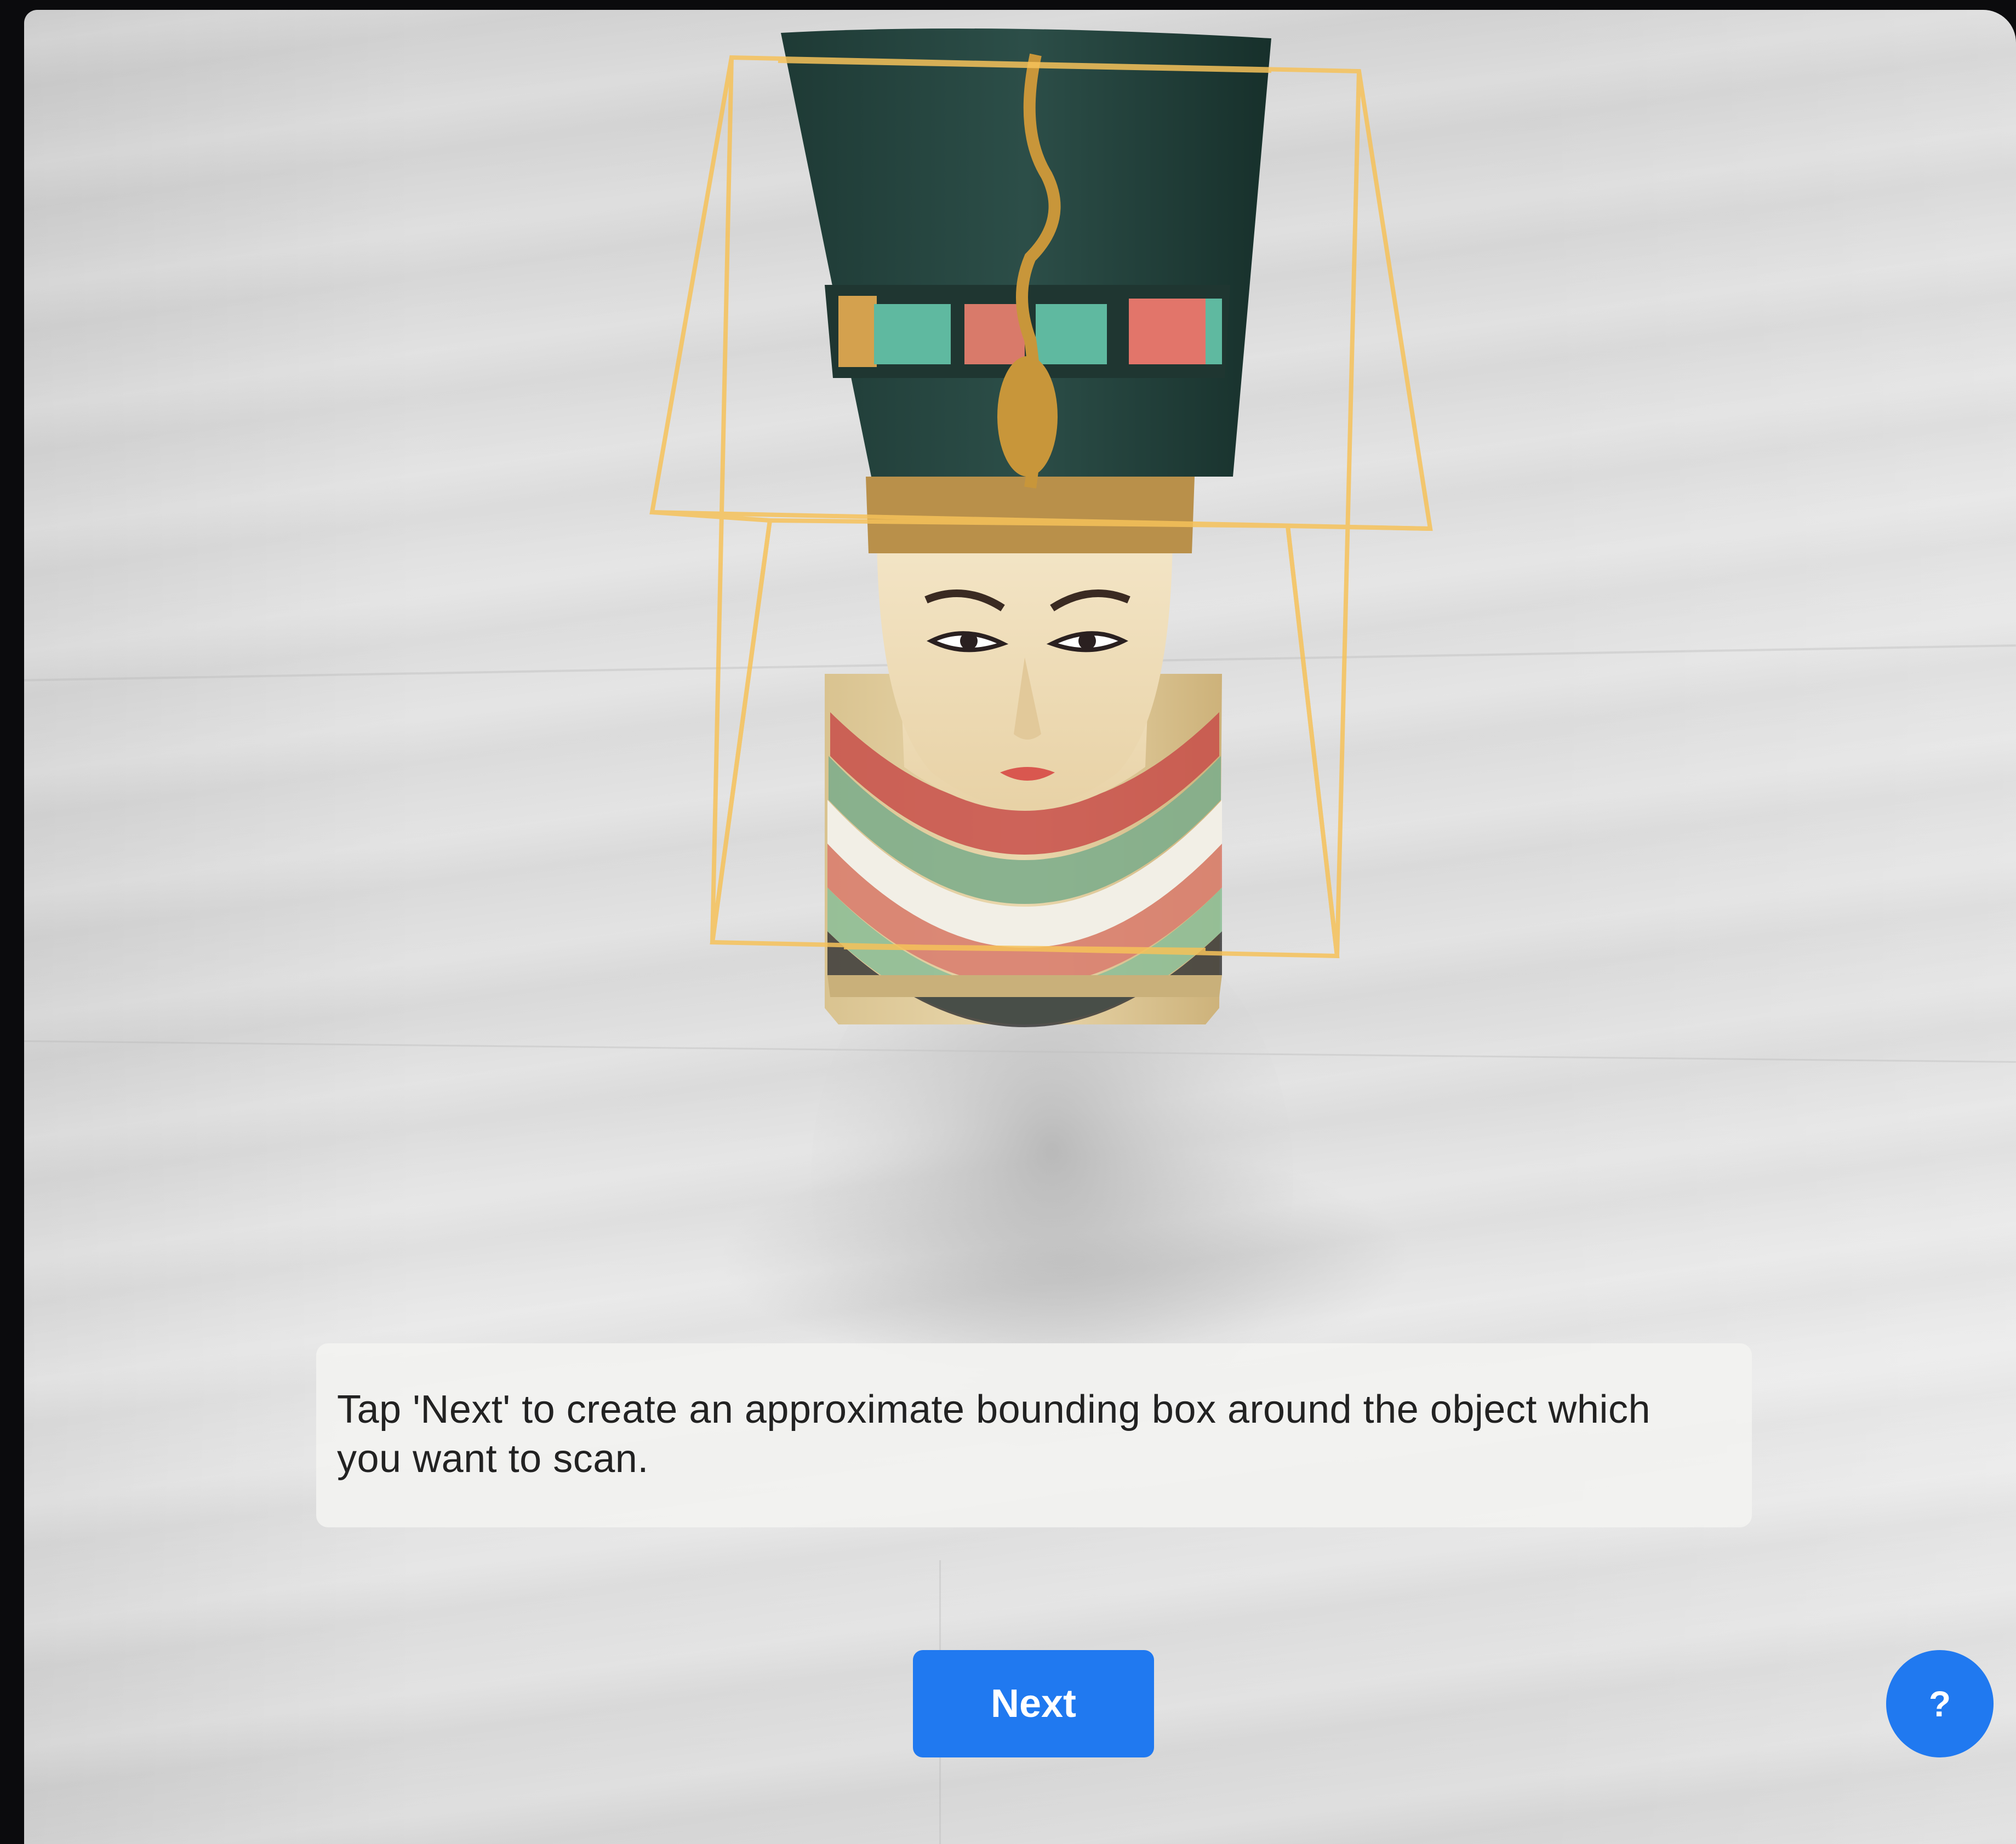 The image size is (2016, 1844). What do you see at coordinates (1033, 1703) in the screenshot?
I see `next-button: Next` at bounding box center [1033, 1703].